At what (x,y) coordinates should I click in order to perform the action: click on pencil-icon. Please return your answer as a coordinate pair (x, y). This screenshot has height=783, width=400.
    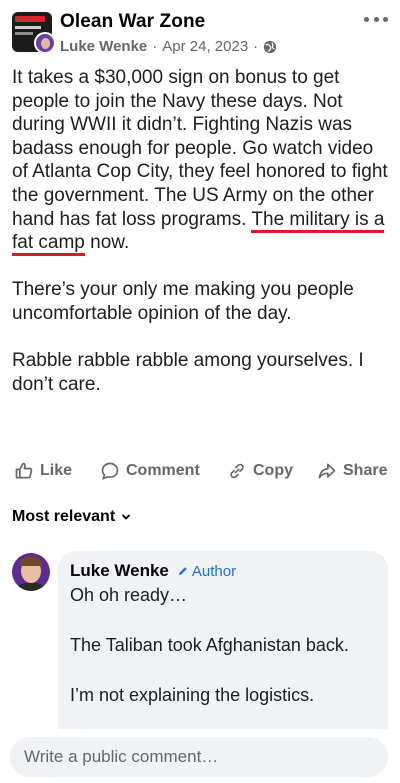
    Looking at the image, I should click on (182, 571).